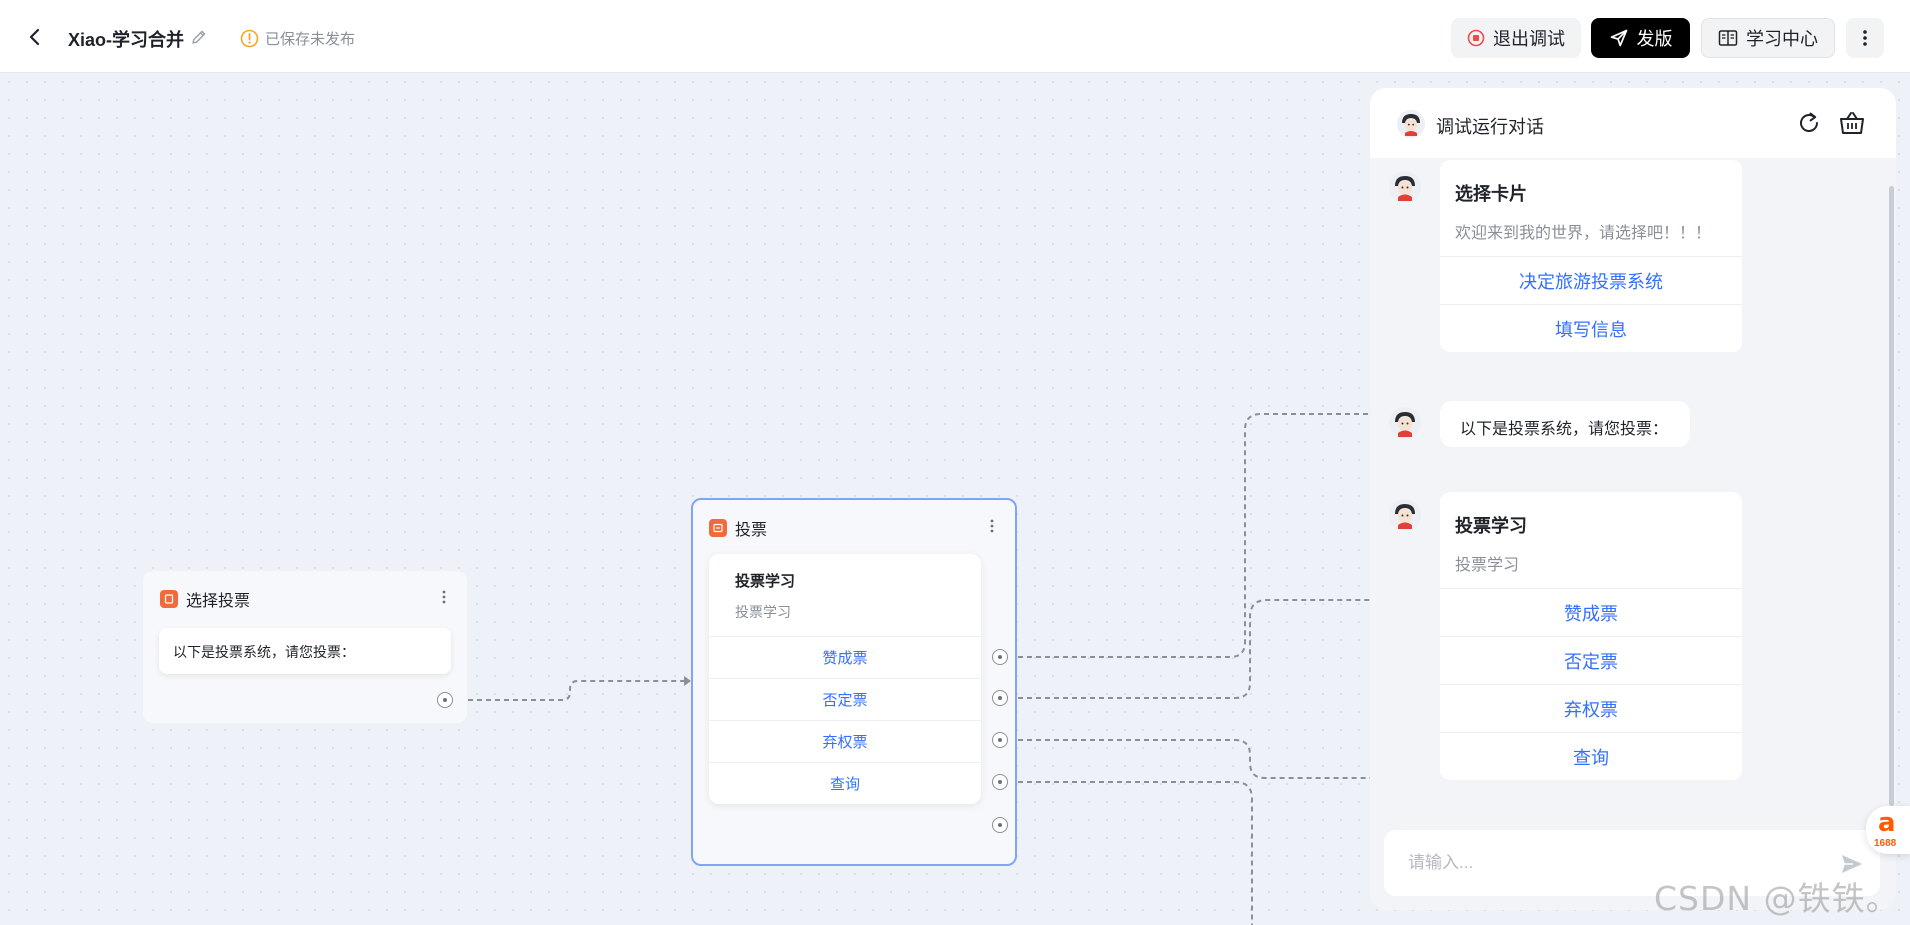 The height and width of the screenshot is (925, 1910). What do you see at coordinates (1591, 612) in the screenshot?
I see `chat-option-approve: 赞成票` at bounding box center [1591, 612].